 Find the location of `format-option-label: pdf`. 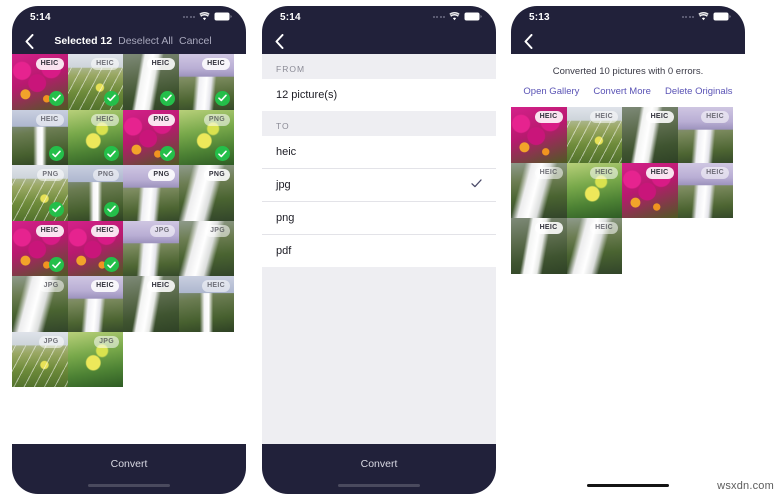

format-option-label: pdf is located at coordinates (284, 251).